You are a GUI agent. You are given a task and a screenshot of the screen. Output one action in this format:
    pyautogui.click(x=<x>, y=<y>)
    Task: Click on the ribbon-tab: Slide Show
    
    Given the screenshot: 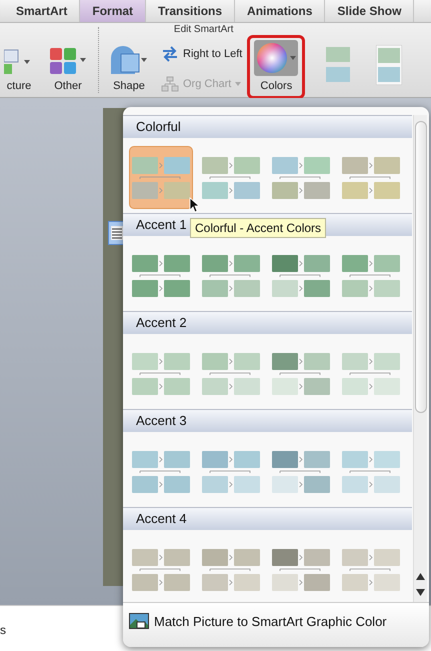 What is the action you would take?
    pyautogui.click(x=369, y=11)
    